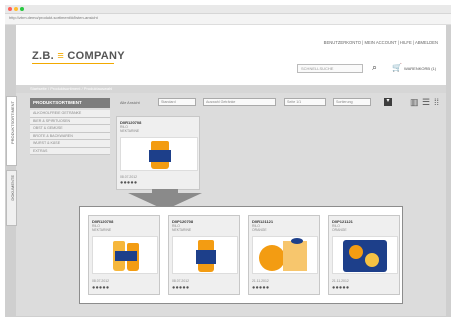 Image resolution: width=456 pixels, height=322 pixels. I want to click on logo-prefix: Z.B., so click(43, 56).